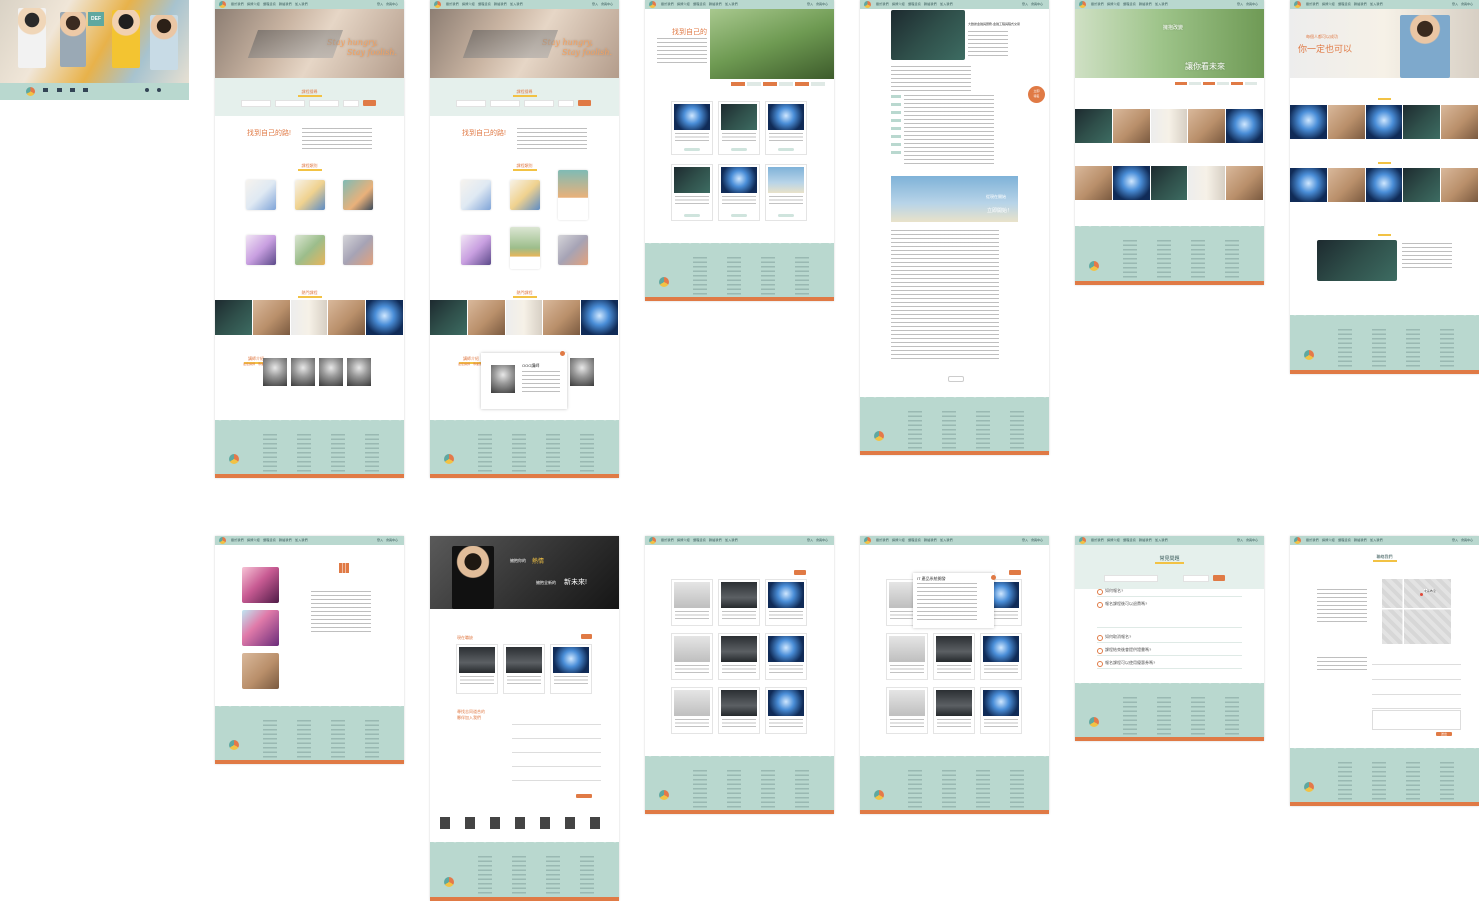 The width and height of the screenshot is (1479, 901). Describe the element at coordinates (1169, 651) in the screenshot. I see `faq-item: 課程結束後會提供證書嗎?` at that location.